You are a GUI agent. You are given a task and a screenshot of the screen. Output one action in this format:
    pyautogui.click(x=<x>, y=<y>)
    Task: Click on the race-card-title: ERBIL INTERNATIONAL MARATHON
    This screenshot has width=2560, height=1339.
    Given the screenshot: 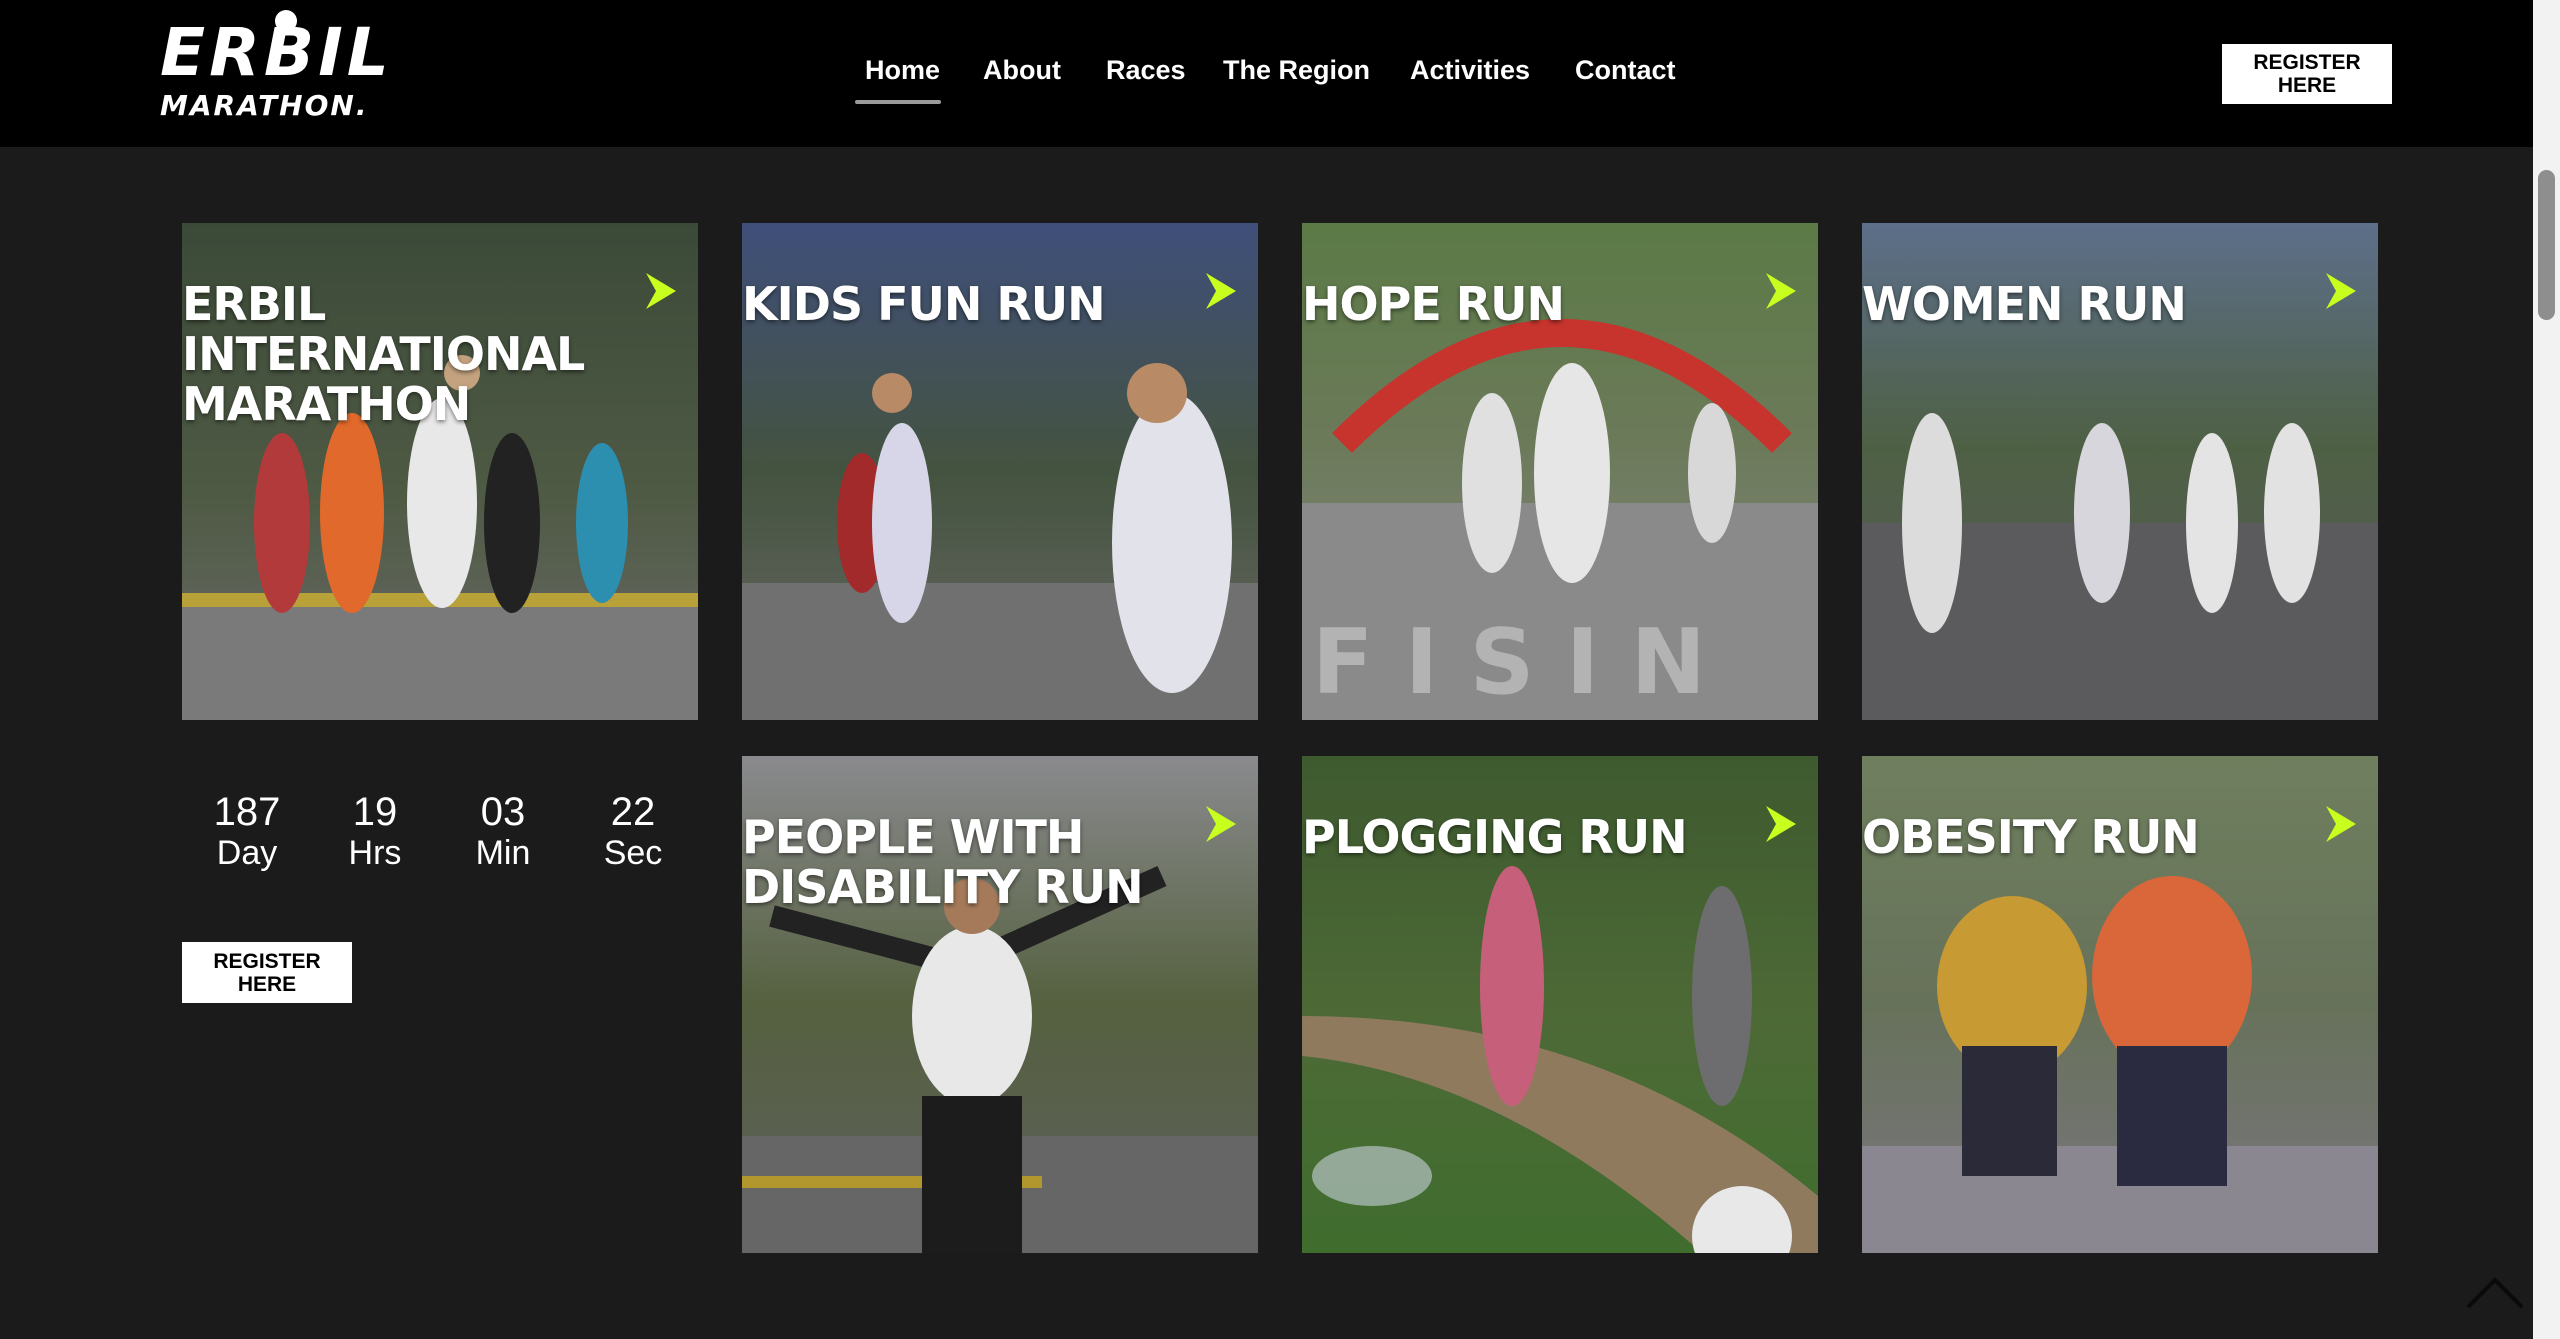 What is the action you would take?
    pyautogui.click(x=383, y=354)
    